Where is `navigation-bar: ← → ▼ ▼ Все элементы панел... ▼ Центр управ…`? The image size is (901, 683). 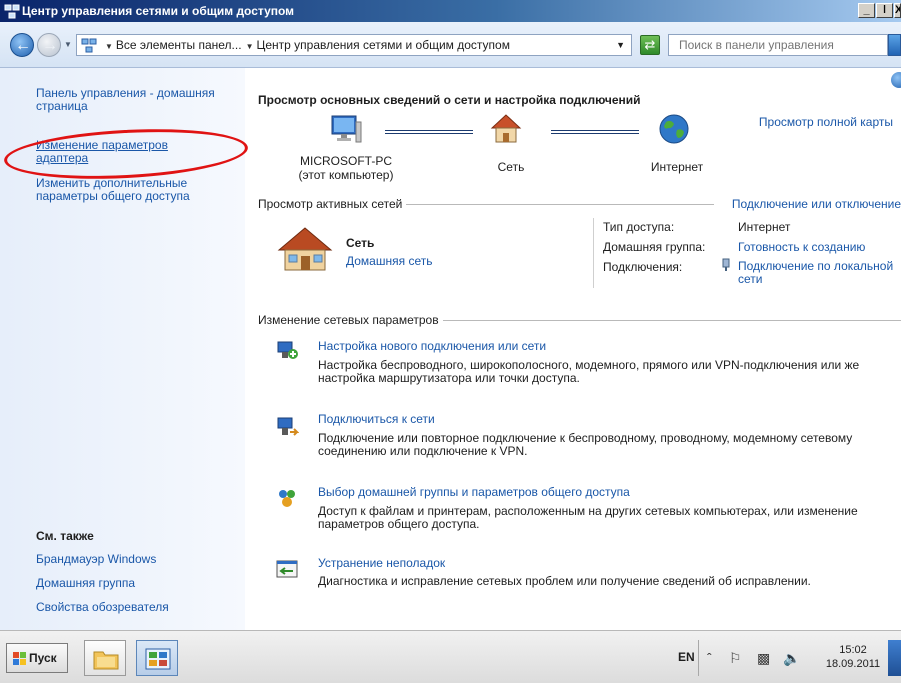 navigation-bar: ← → ▼ ▼ Все элементы панел... ▼ Центр управ… is located at coordinates (450, 45).